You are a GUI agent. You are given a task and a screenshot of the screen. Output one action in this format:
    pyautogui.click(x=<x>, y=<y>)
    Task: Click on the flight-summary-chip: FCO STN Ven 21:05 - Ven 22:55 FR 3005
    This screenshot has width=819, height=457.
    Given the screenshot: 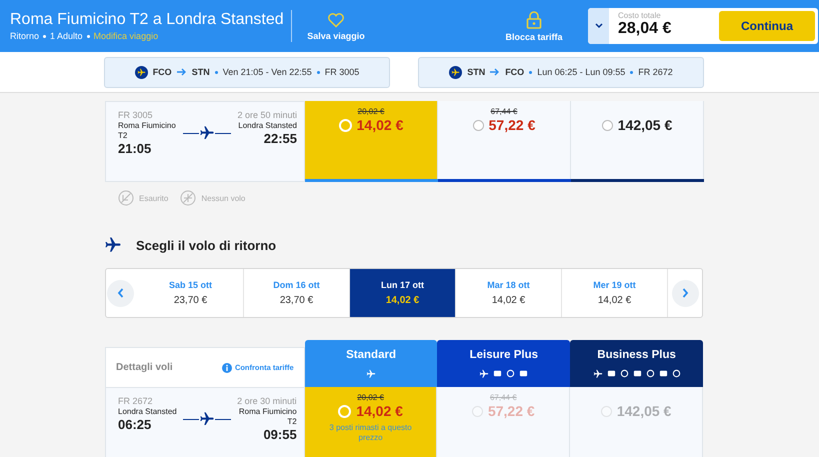 What is the action you would take?
    pyautogui.click(x=247, y=72)
    